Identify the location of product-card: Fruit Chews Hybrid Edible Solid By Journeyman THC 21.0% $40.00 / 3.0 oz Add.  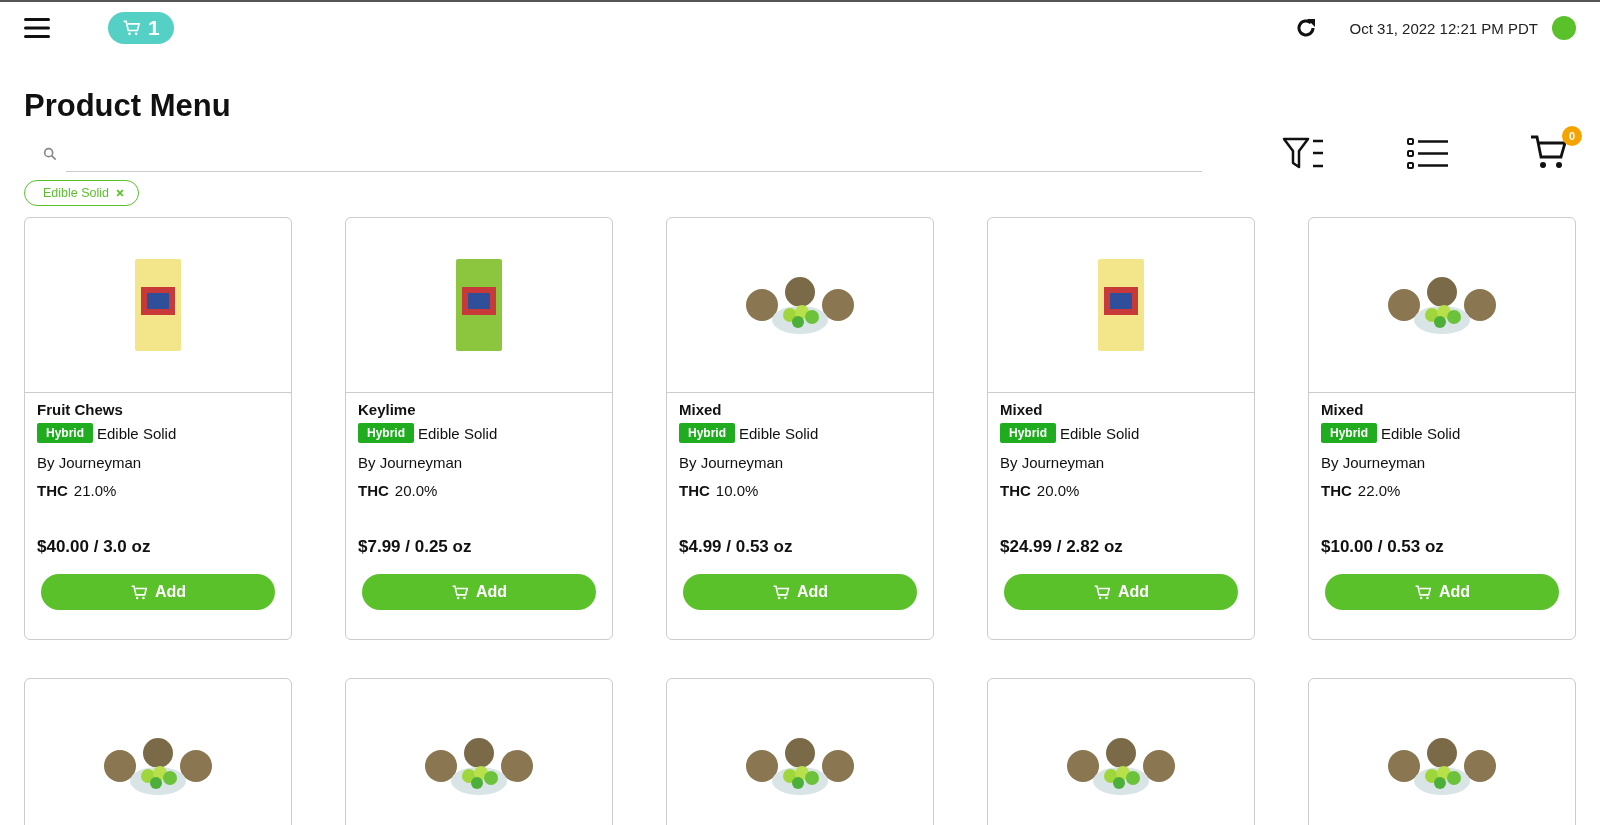
(158, 428).